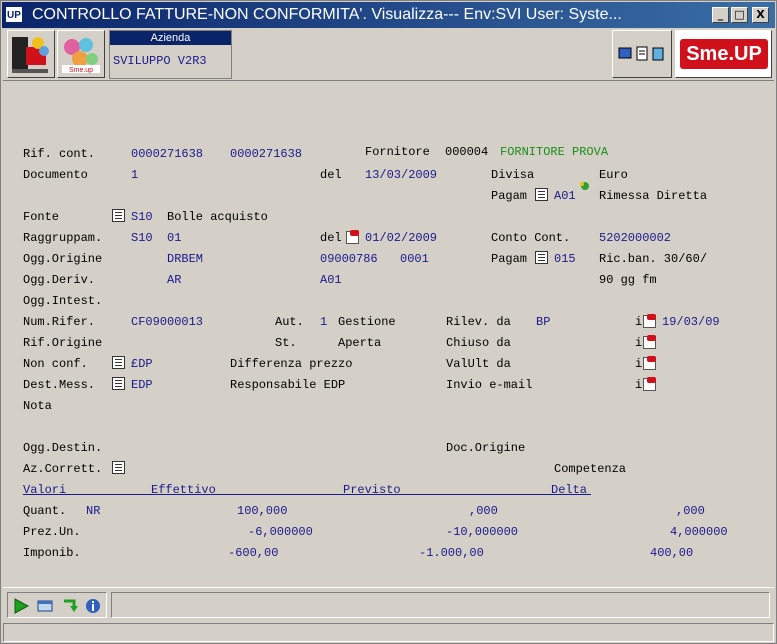 Image resolution: width=777 pixels, height=644 pixels. What do you see at coordinates (135, 175) in the screenshot?
I see `documento-value: 1` at bounding box center [135, 175].